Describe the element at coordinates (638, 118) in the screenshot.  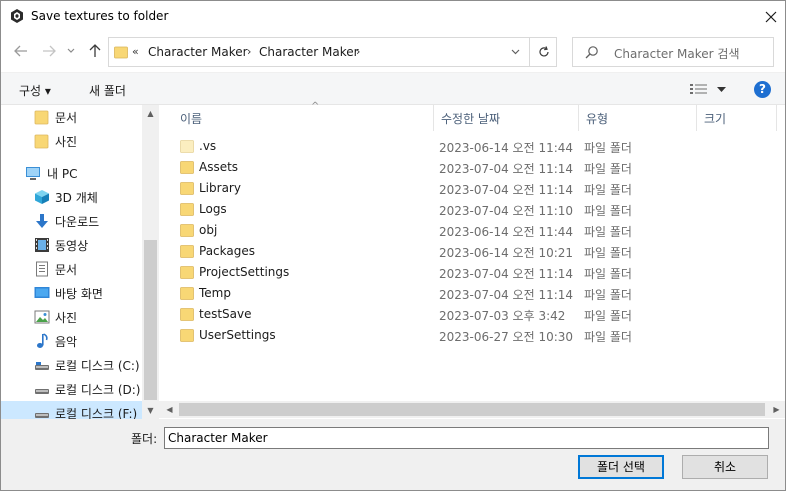
I see `column-header-type: 유형` at that location.